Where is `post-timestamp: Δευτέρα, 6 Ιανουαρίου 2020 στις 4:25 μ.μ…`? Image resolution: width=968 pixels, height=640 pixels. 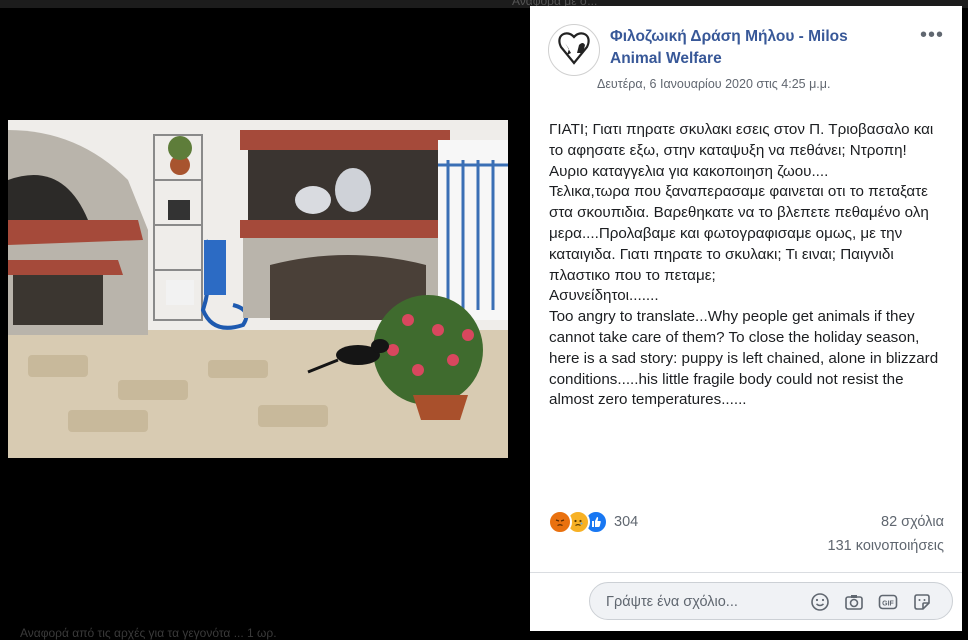 post-timestamp: Δευτέρα, 6 Ιανουαρίου 2020 στις 4:25 μ.μ… is located at coordinates (713, 84).